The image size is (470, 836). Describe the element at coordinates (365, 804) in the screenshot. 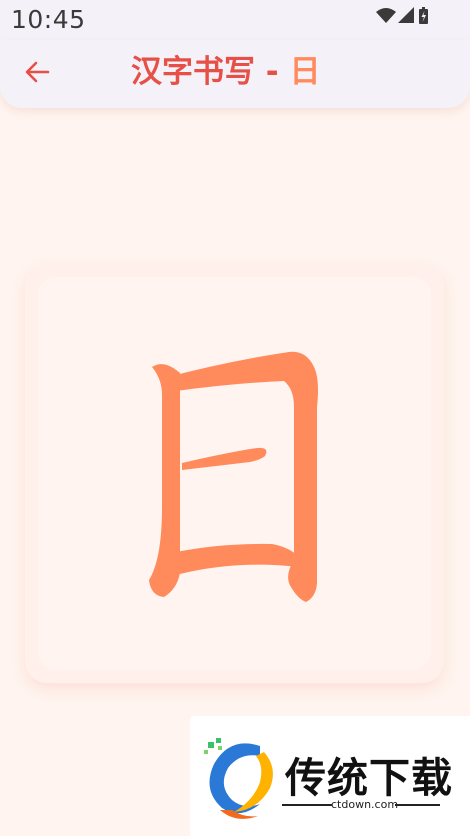

I see `watermark-url: ctdown.com` at that location.